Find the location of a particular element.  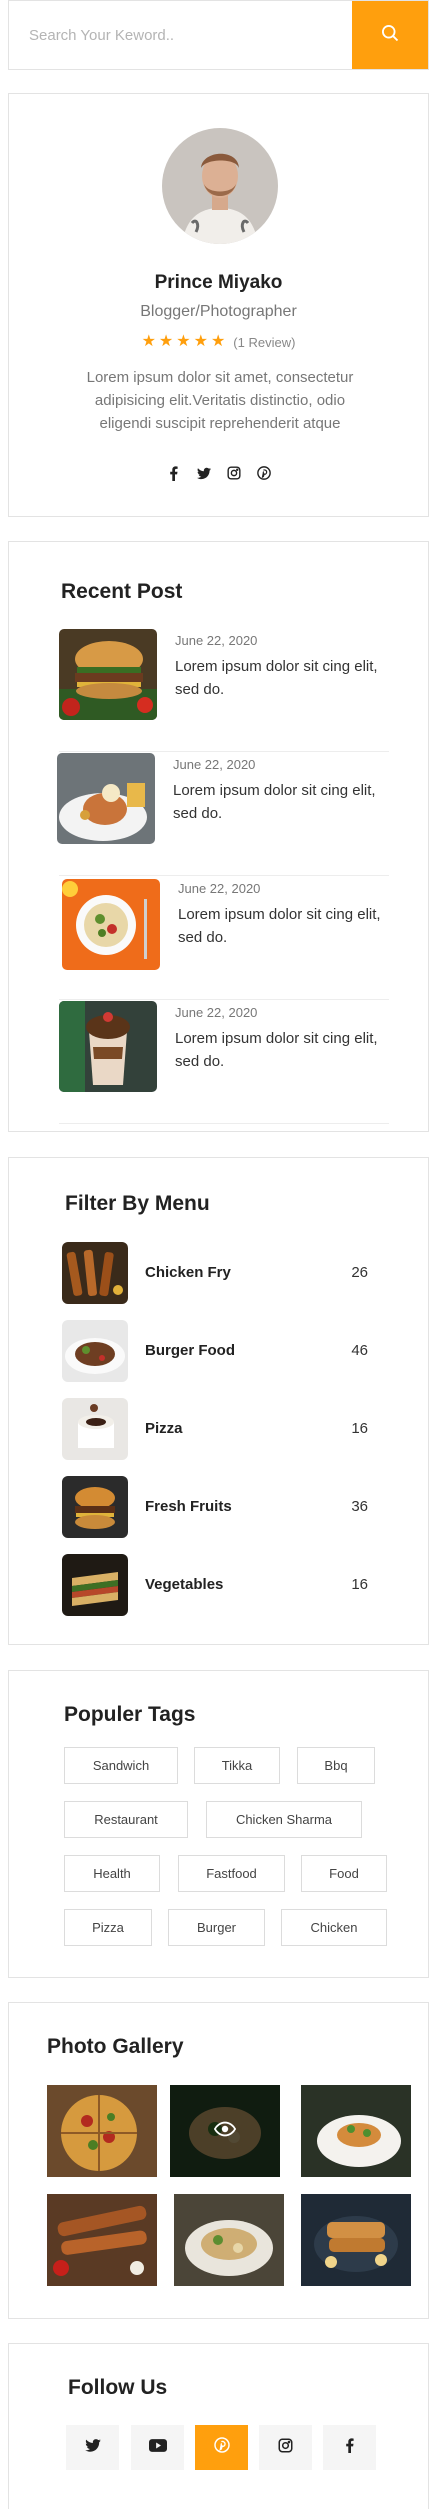

youtube-button is located at coordinates (157, 2447).